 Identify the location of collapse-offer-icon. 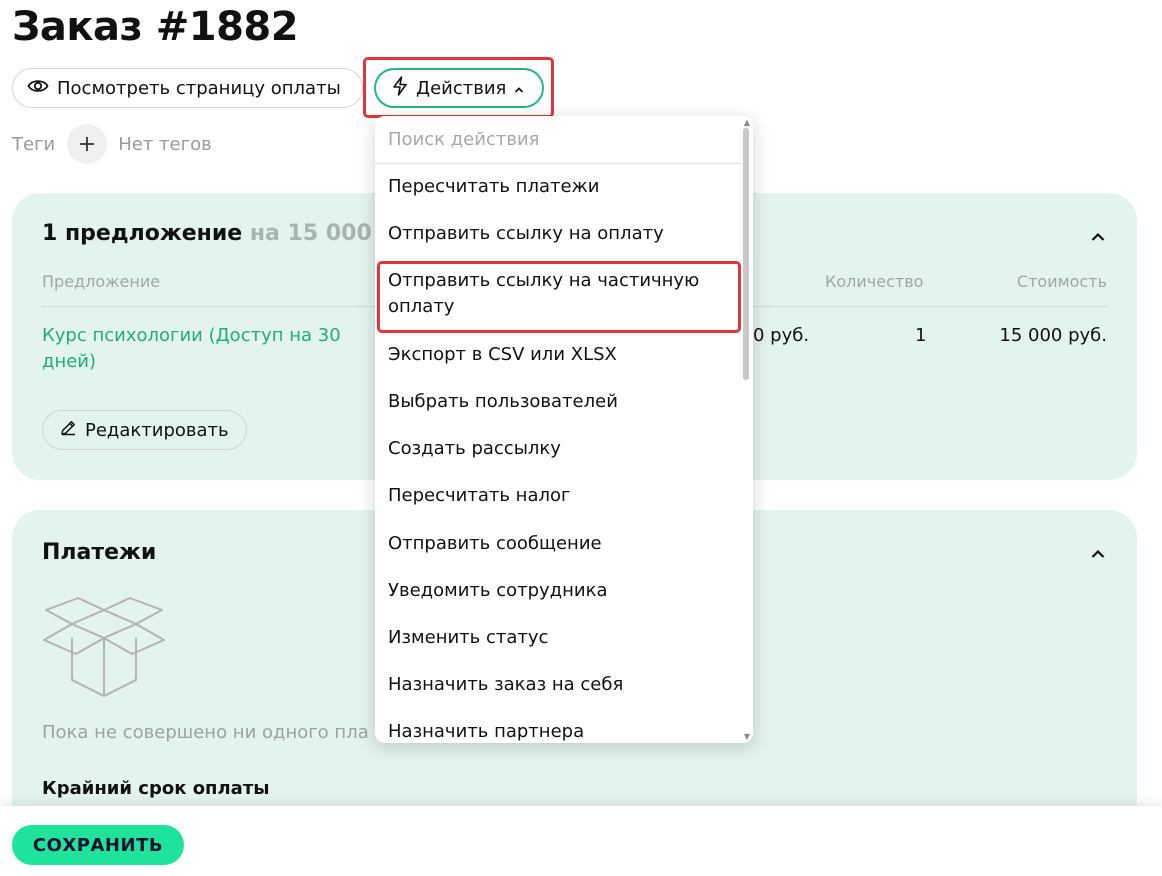
(1098, 234).